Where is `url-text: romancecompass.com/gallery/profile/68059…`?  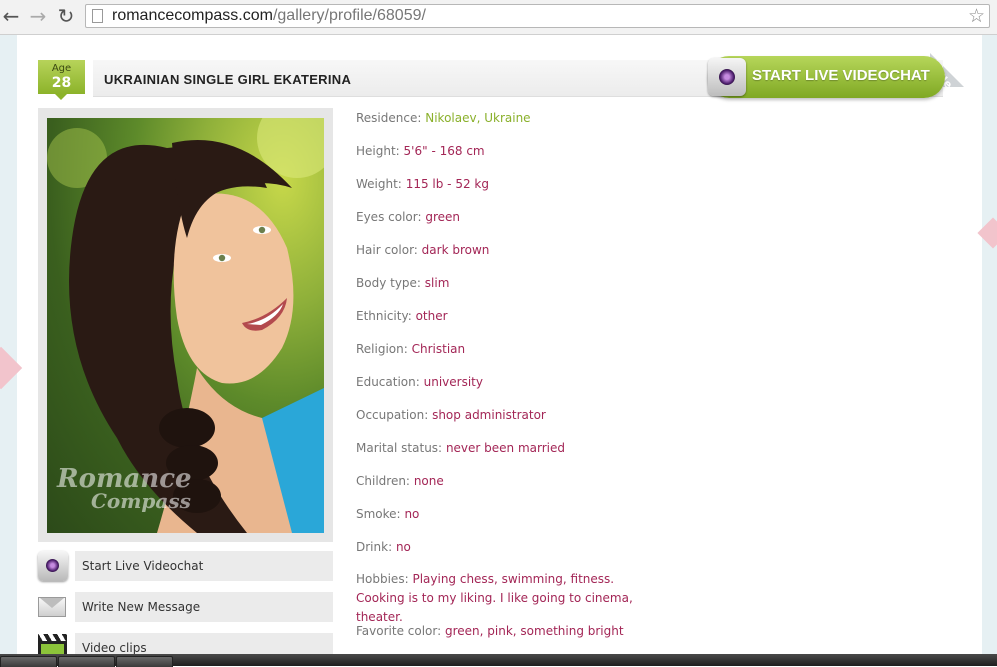 url-text: romancecompass.com/gallery/profile/68059… is located at coordinates (269, 16).